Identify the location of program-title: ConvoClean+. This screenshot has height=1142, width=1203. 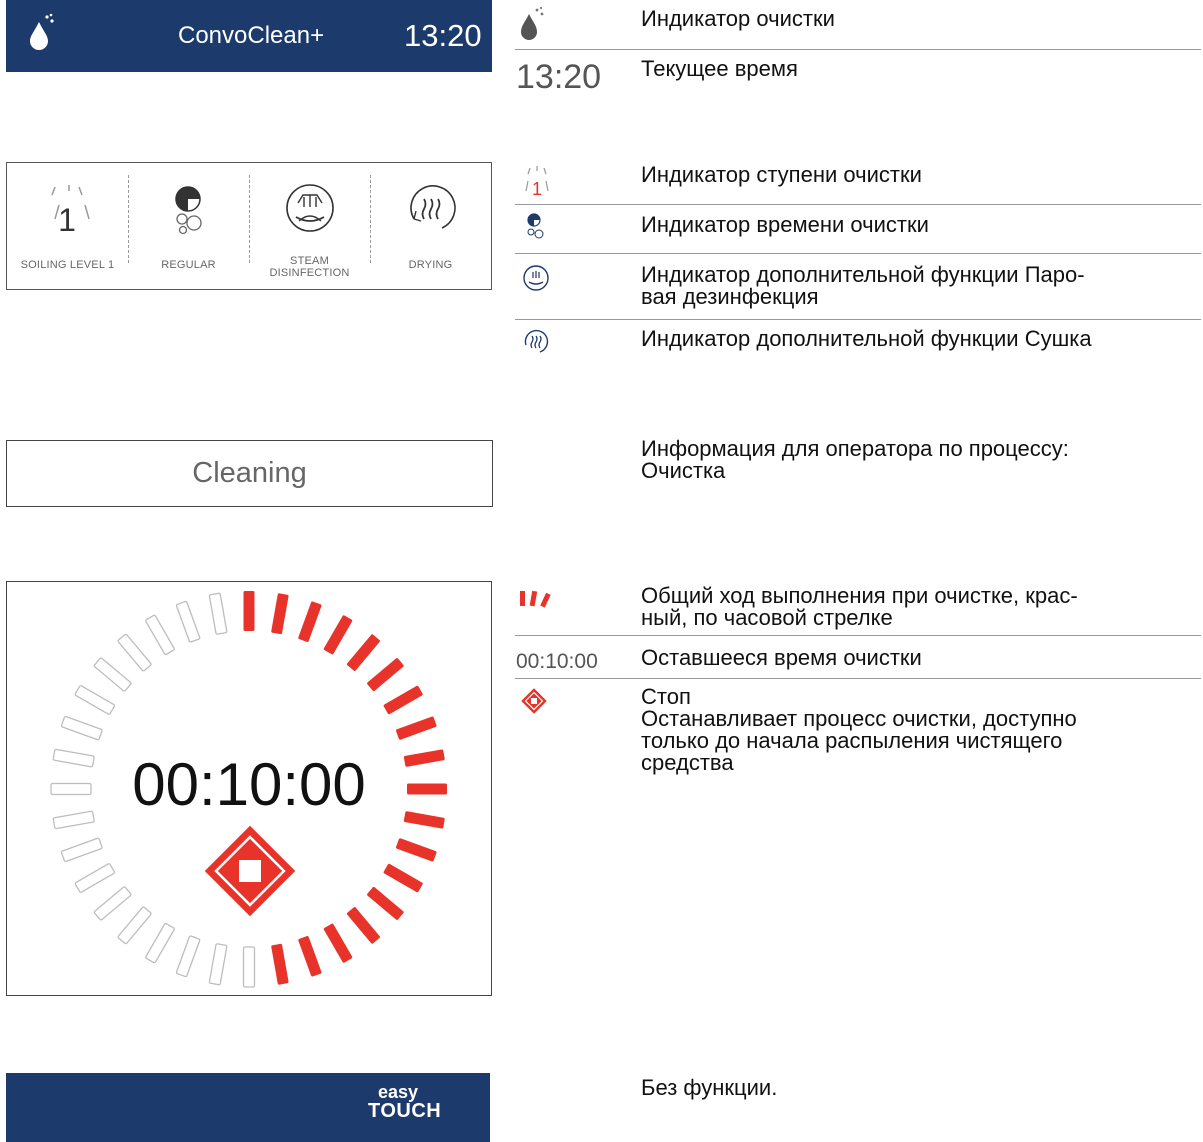
(251, 35).